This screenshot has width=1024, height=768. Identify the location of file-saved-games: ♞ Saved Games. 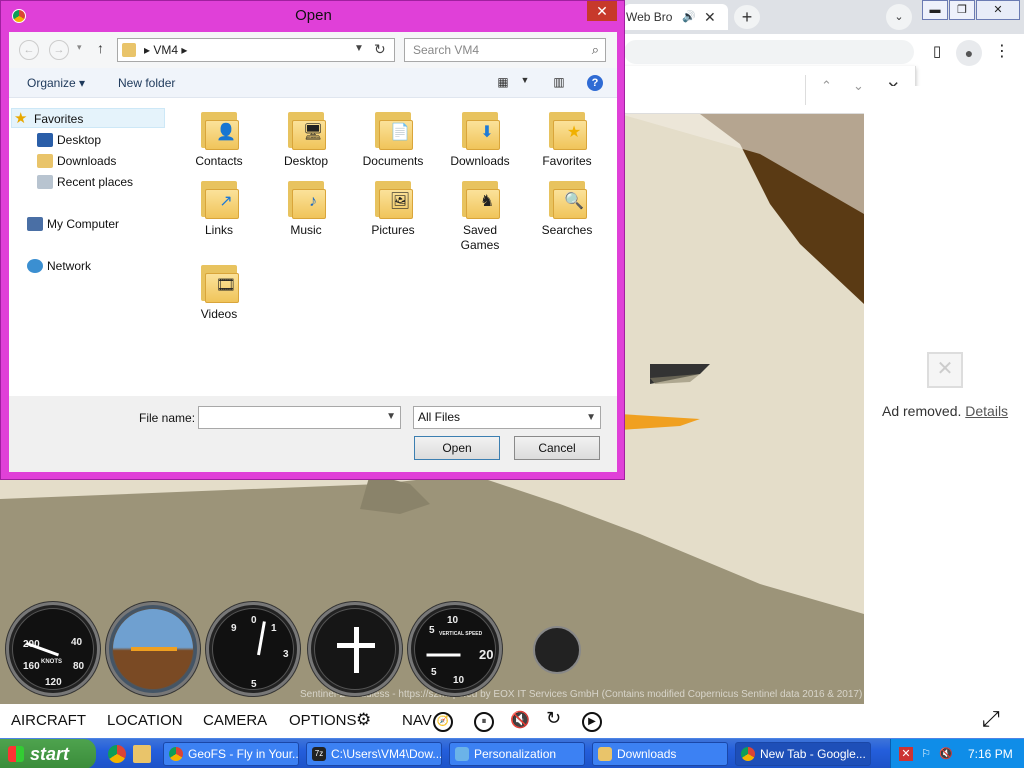
(480, 215).